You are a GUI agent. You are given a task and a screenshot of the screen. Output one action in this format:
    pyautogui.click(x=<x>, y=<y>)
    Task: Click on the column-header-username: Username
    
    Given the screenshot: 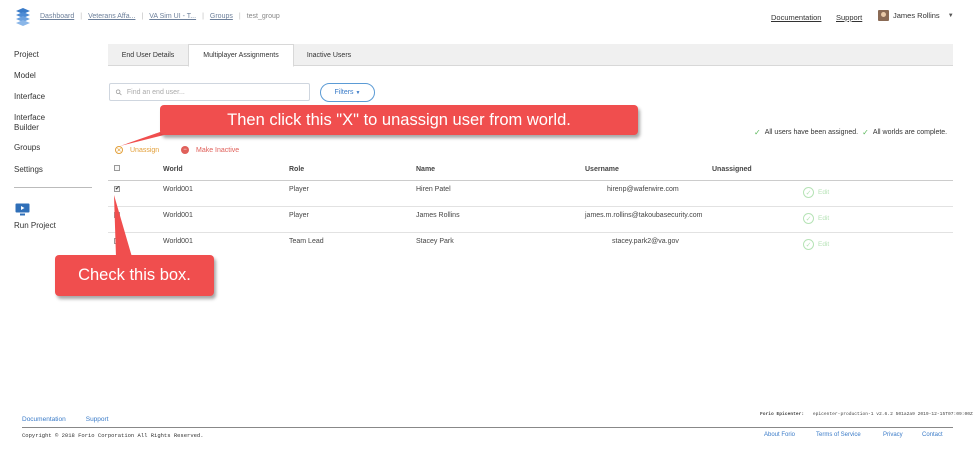 What is the action you would take?
    pyautogui.click(x=602, y=169)
    